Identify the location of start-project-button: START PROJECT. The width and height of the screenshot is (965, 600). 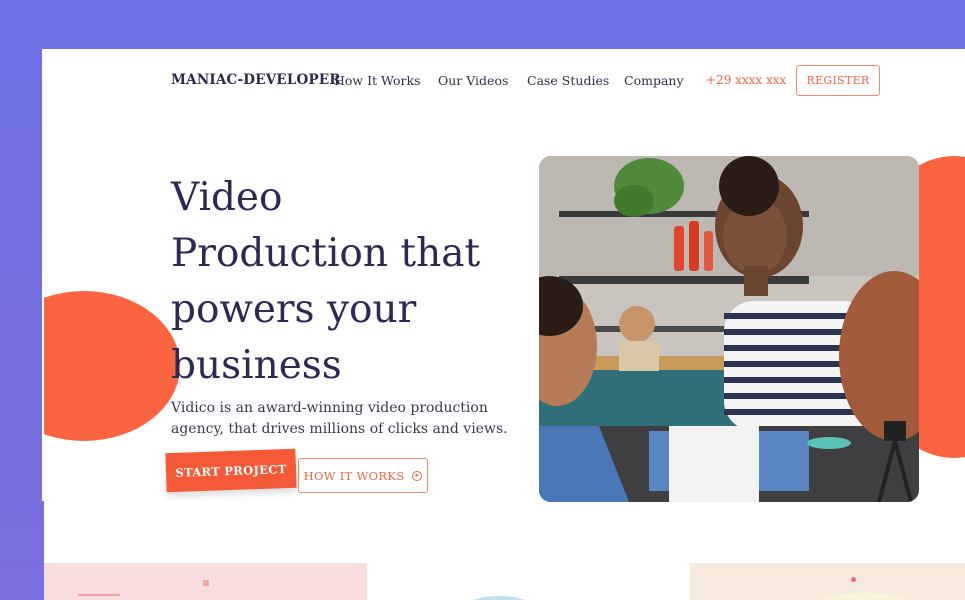
(231, 470).